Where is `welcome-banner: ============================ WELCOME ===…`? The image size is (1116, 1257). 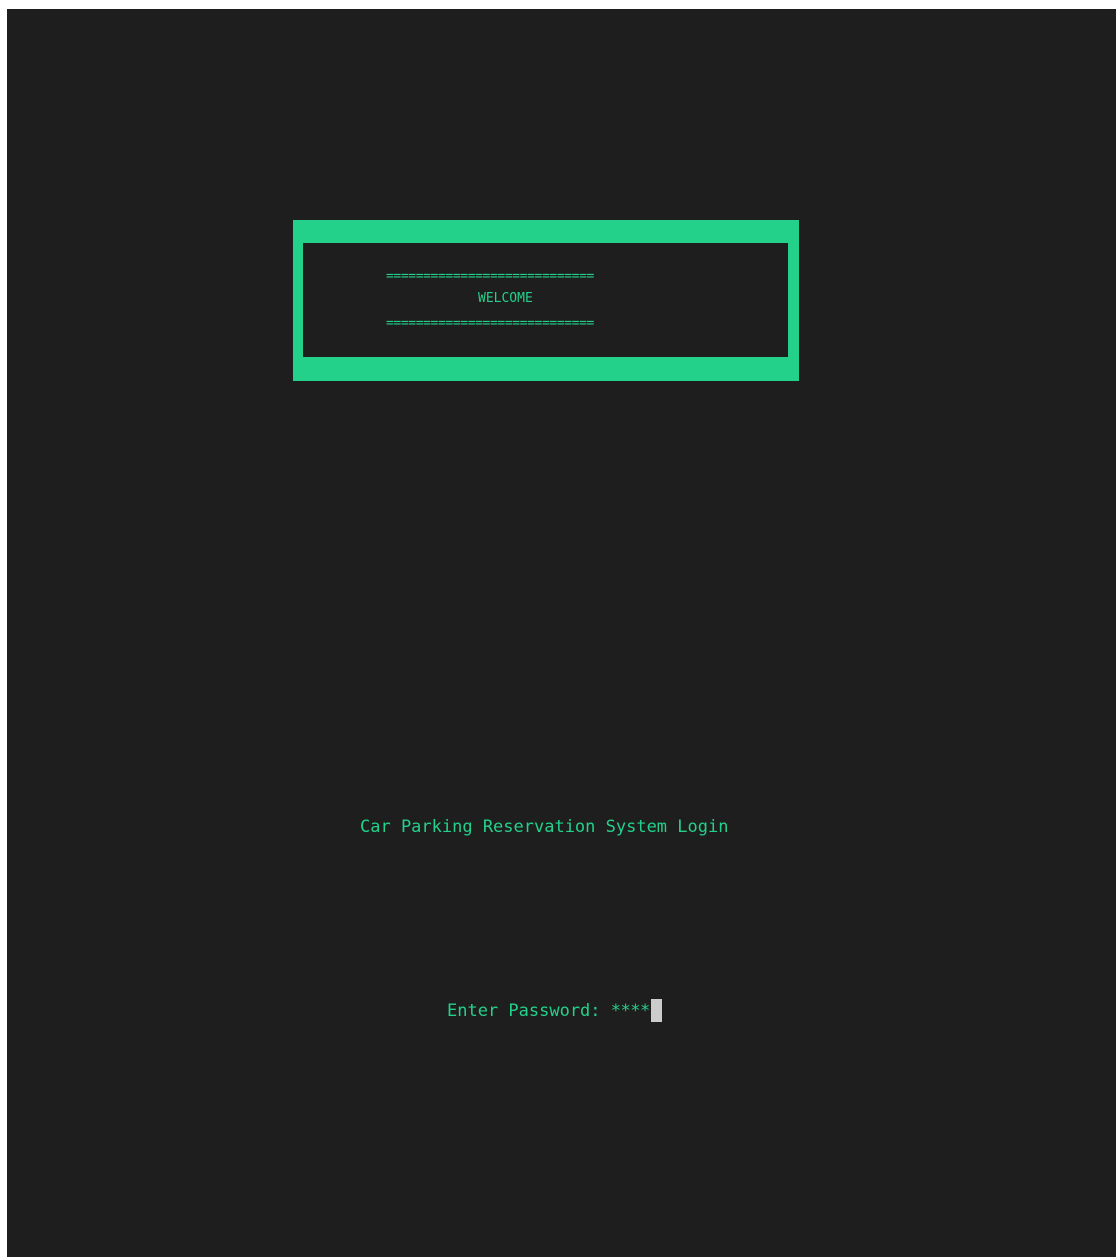 welcome-banner: ============================ WELCOME ===… is located at coordinates (546, 300).